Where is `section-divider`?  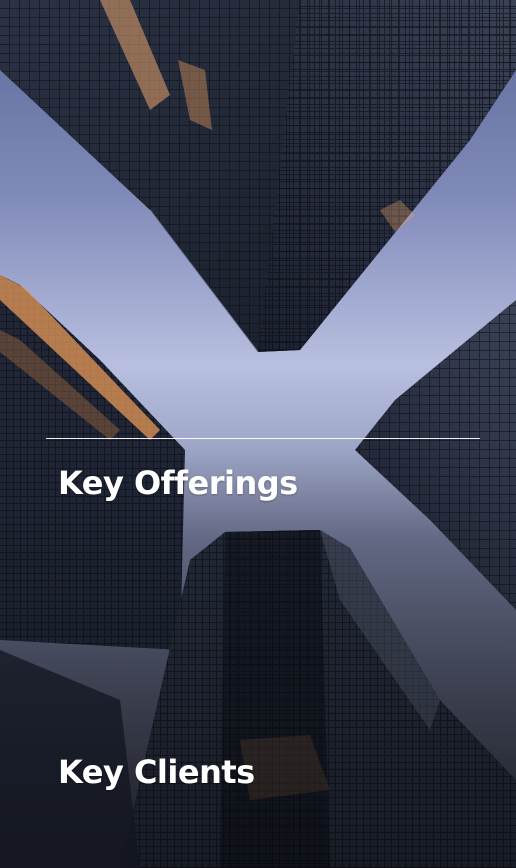
section-divider is located at coordinates (263, 438).